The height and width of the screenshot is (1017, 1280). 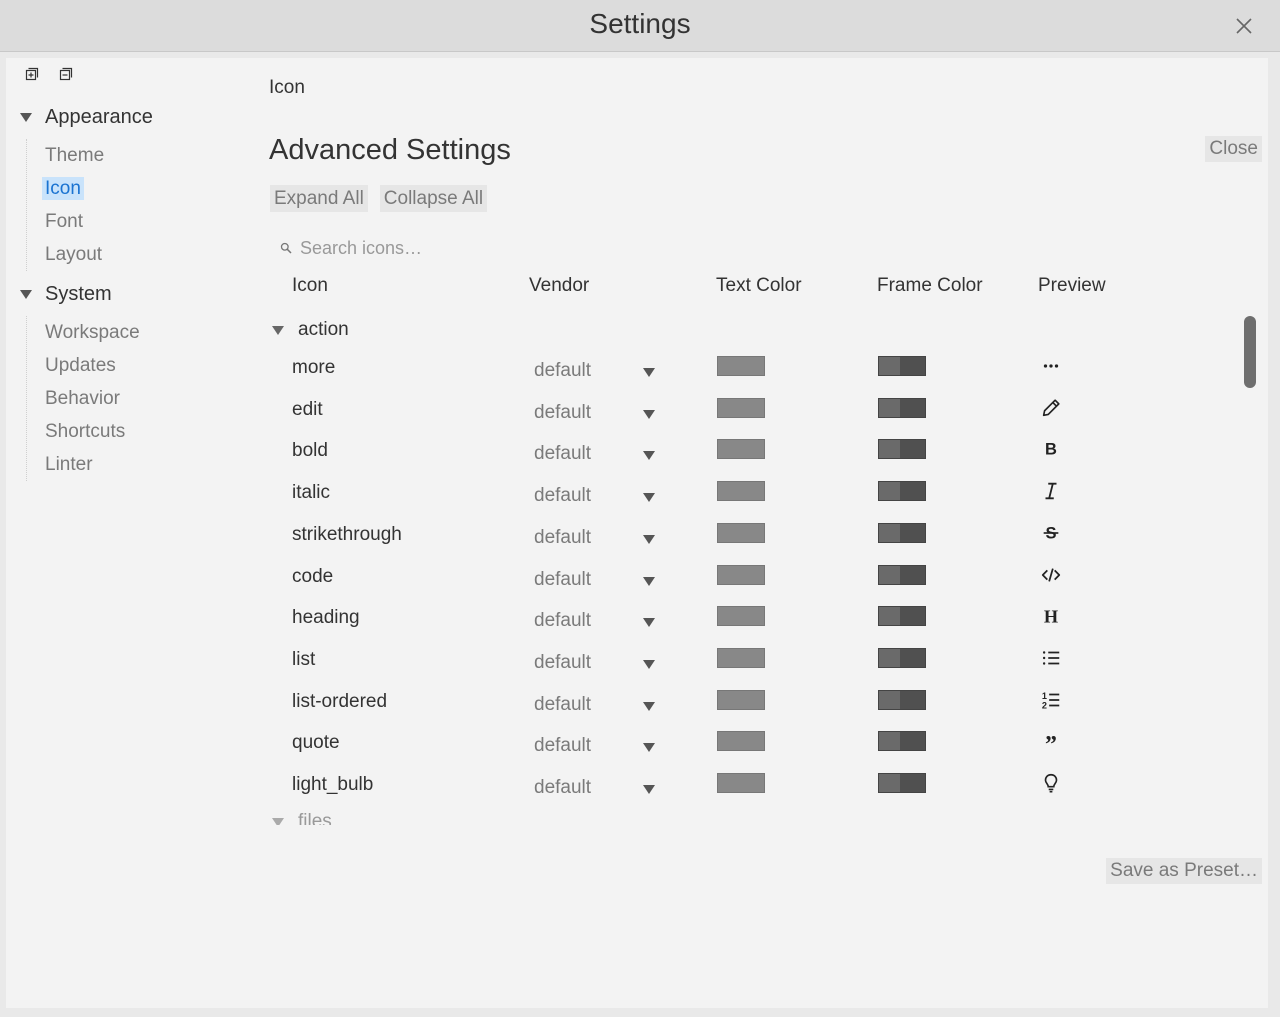 I want to click on category-label: files, so click(x=315, y=818).